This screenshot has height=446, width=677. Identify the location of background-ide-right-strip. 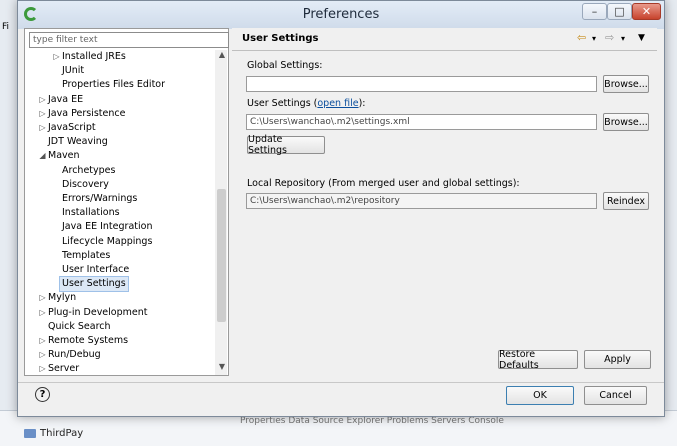
(670, 222).